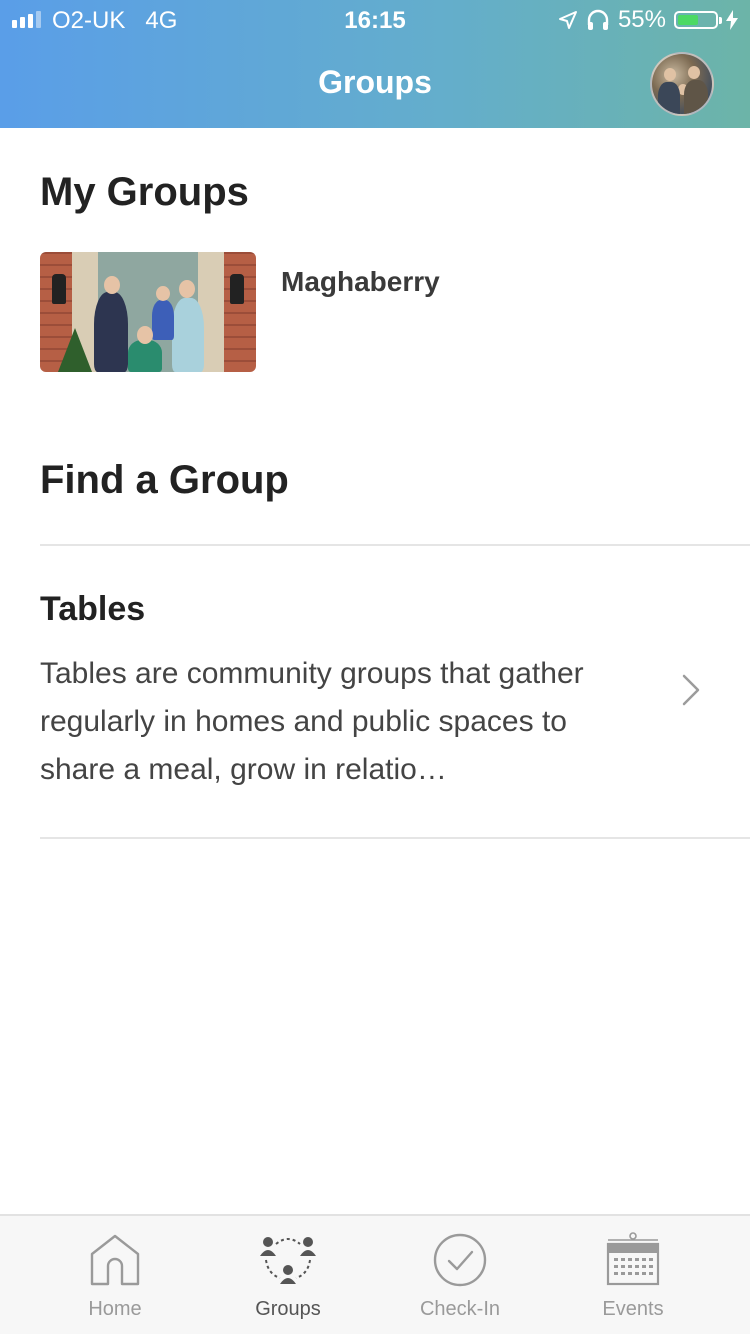 The image size is (750, 1334). Describe the element at coordinates (633, 1309) in the screenshot. I see `tab-label: Events` at that location.